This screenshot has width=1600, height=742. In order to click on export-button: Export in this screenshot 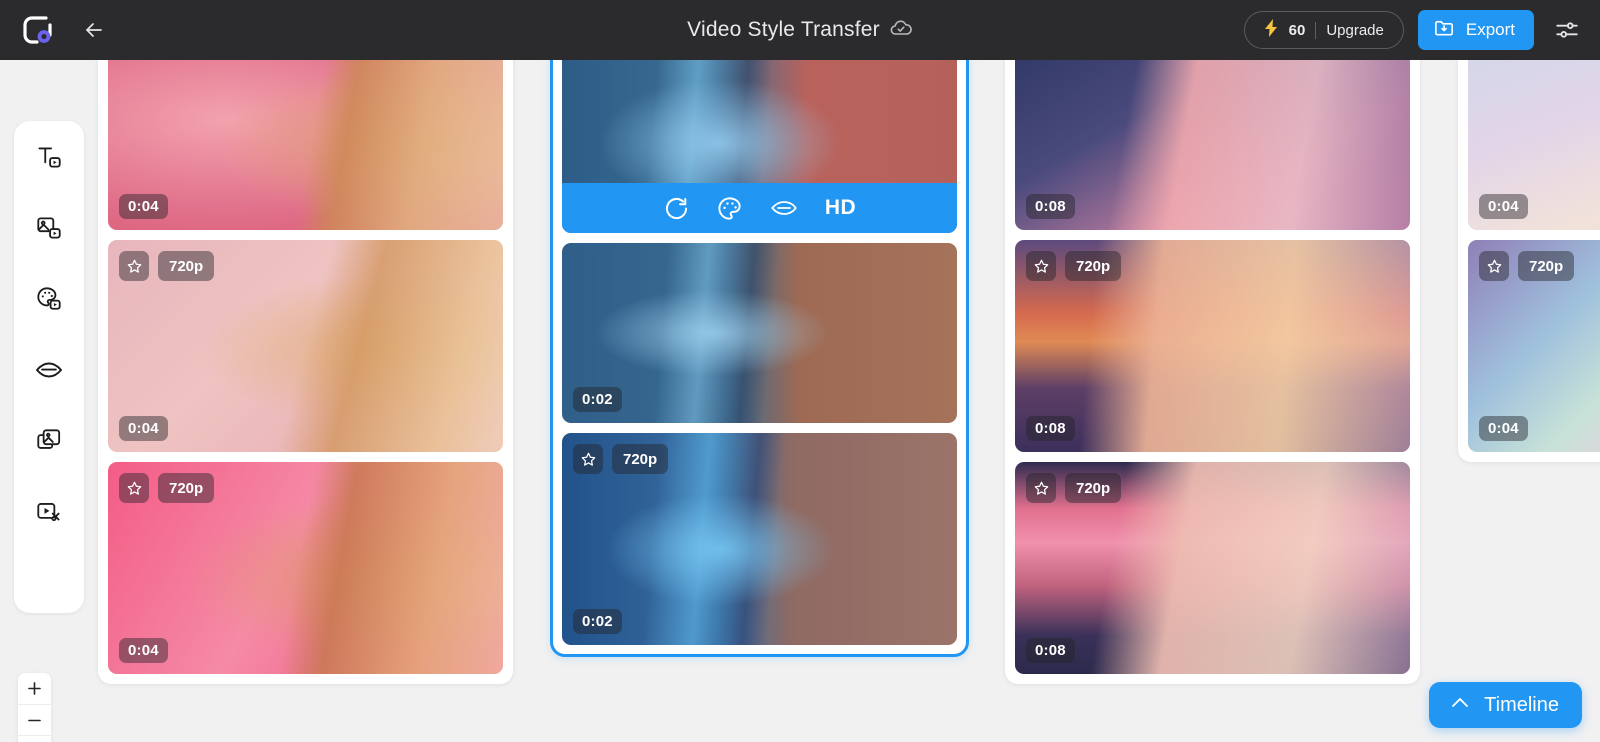, I will do `click(1475, 30)`.